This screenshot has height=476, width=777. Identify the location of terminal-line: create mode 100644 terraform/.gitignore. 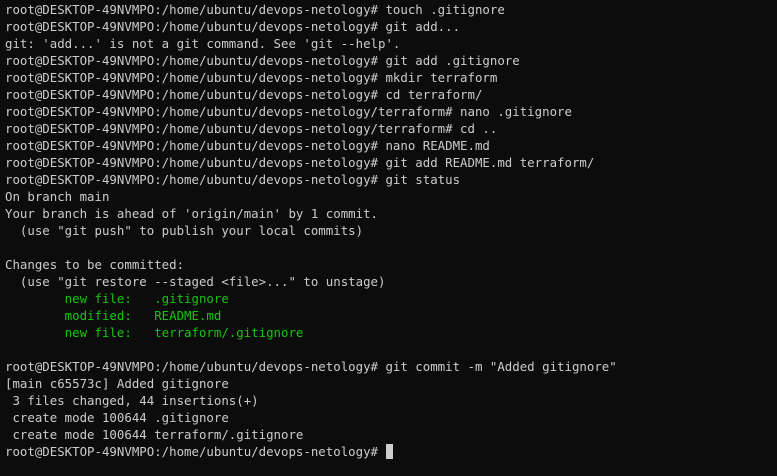
(154, 434).